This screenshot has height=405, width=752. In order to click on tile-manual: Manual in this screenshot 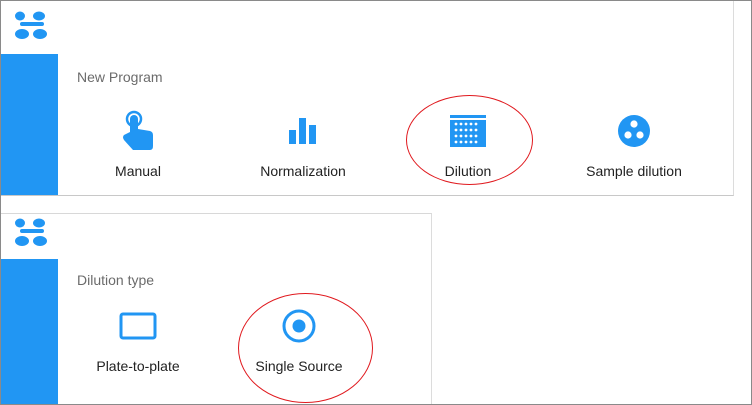, I will do `click(138, 144)`.